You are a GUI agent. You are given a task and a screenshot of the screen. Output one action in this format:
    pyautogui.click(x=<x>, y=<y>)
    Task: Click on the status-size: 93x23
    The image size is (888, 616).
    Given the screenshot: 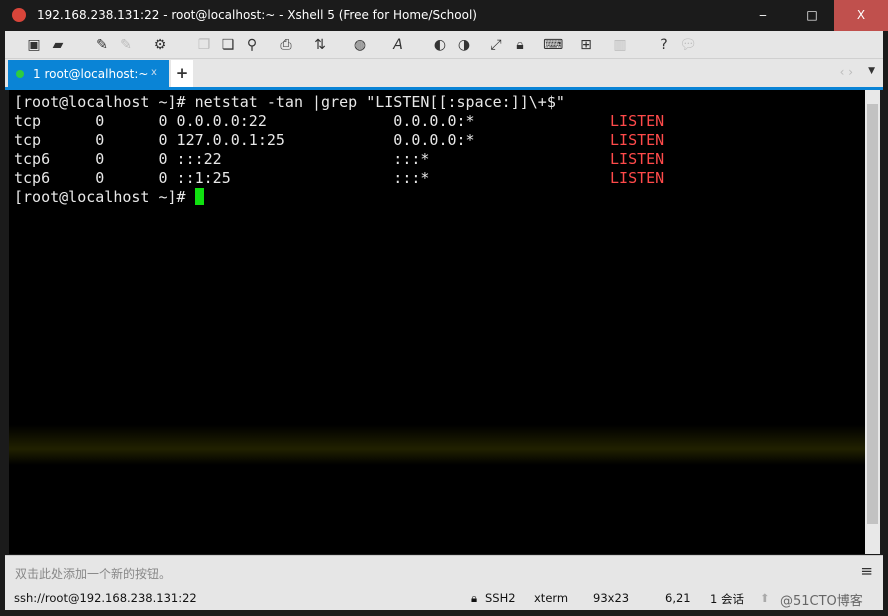 What is the action you would take?
    pyautogui.click(x=611, y=598)
    